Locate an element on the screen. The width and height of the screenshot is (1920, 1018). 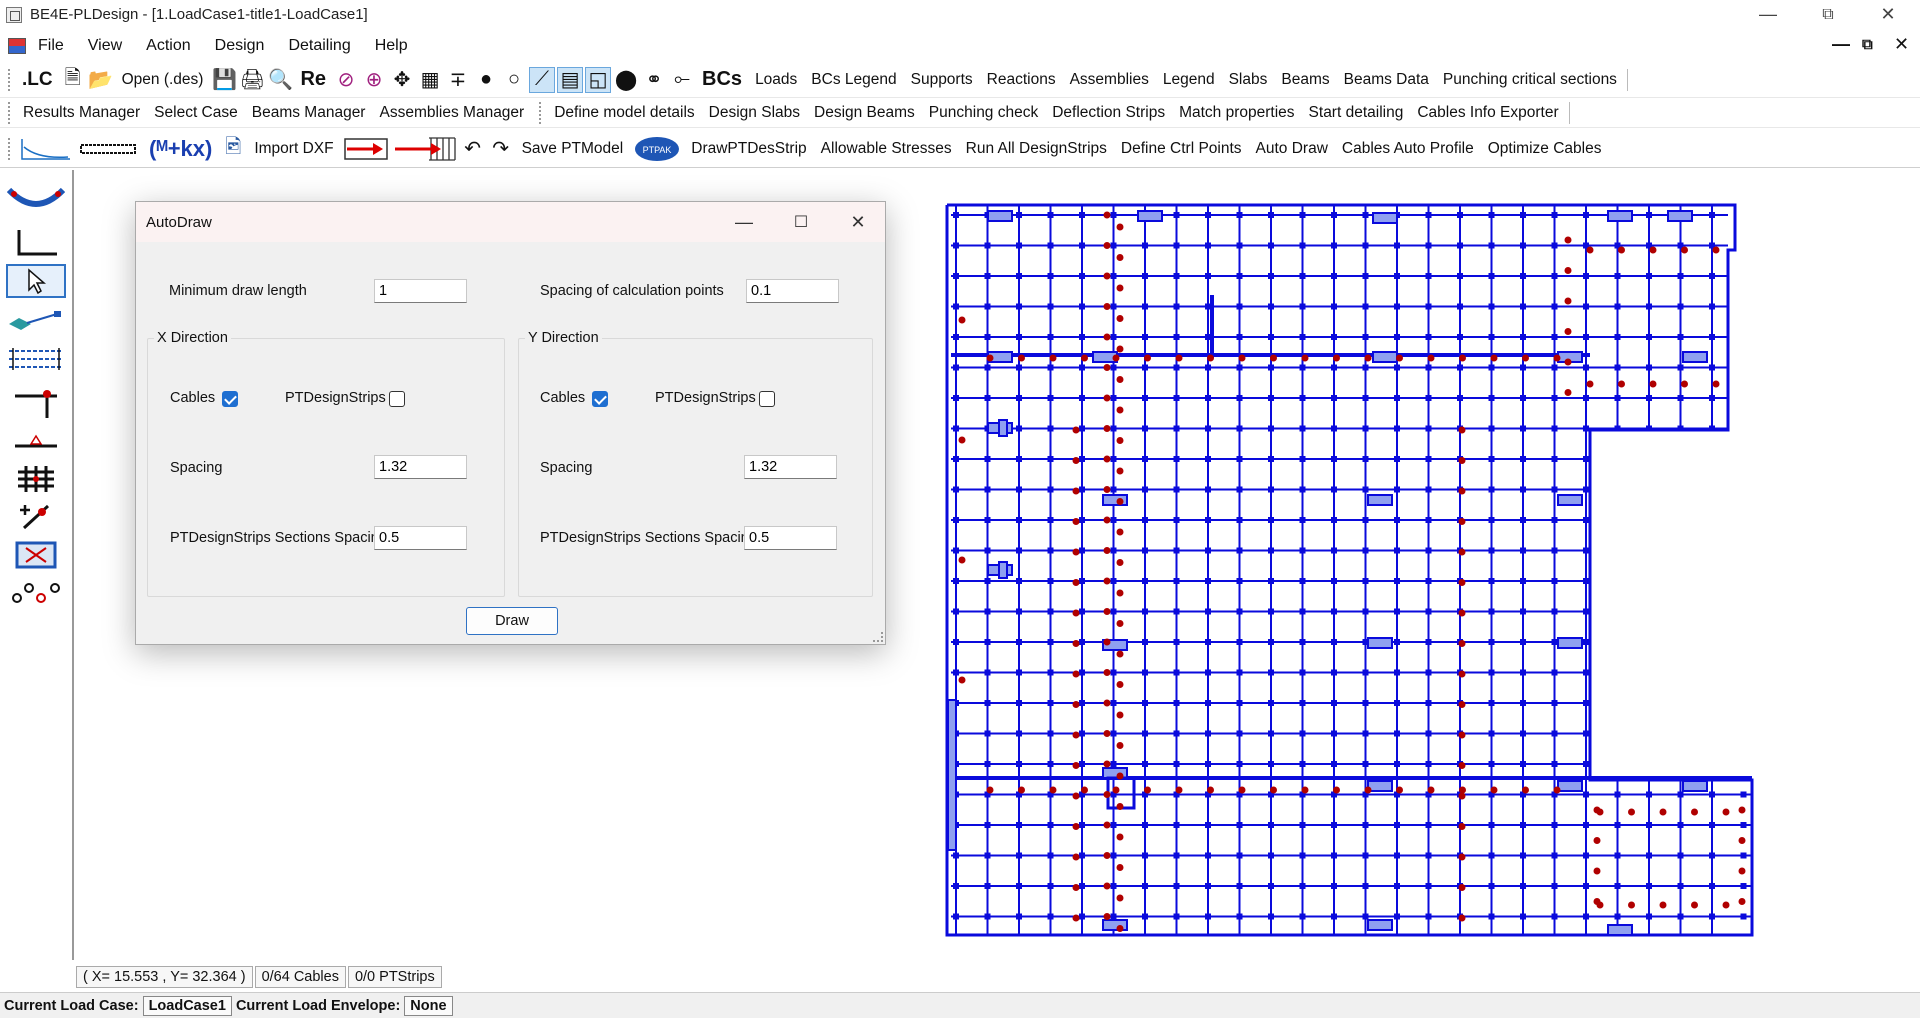
zoom-in-icon: ⊕ is located at coordinates (374, 80).